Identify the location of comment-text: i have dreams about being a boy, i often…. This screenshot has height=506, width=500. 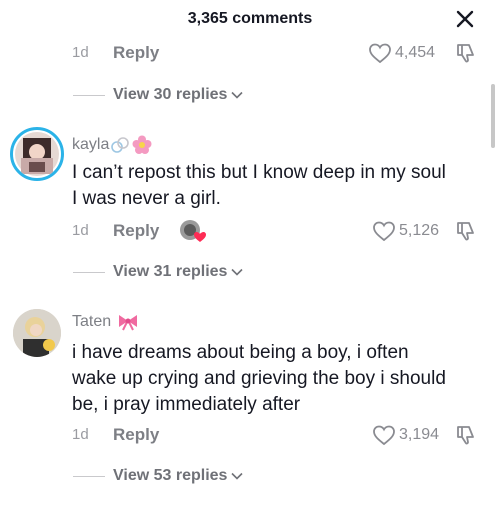
(282, 379).